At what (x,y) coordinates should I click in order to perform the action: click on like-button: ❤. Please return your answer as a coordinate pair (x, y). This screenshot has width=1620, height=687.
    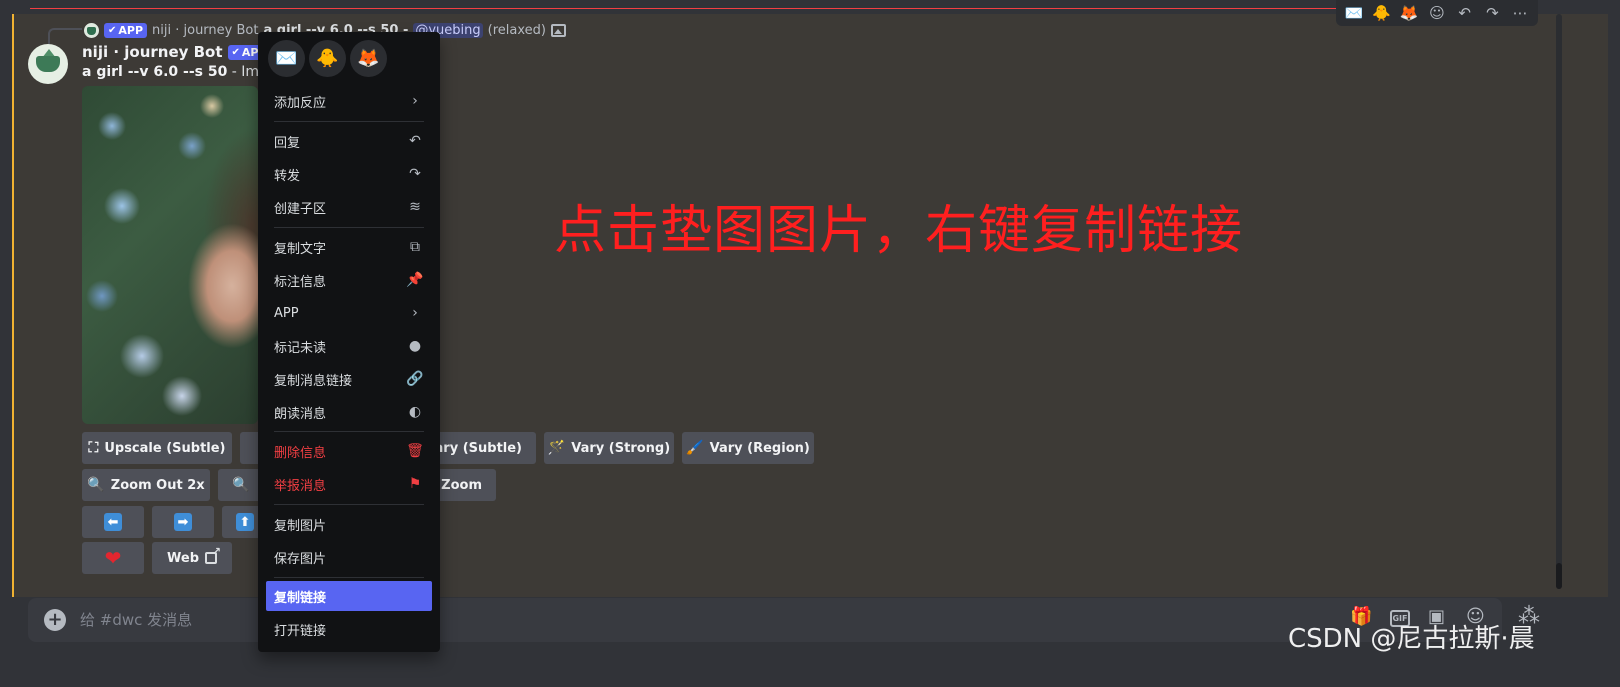
    Looking at the image, I should click on (113, 558).